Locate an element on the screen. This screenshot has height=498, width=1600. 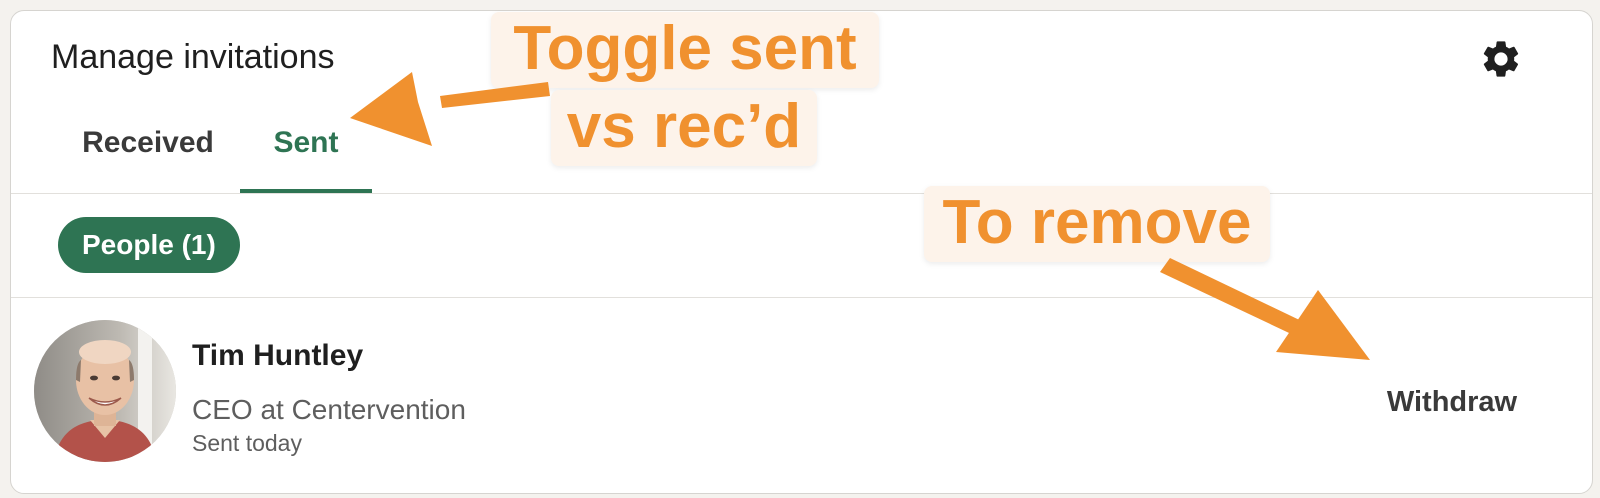
gear-icon is located at coordinates (1501, 59).